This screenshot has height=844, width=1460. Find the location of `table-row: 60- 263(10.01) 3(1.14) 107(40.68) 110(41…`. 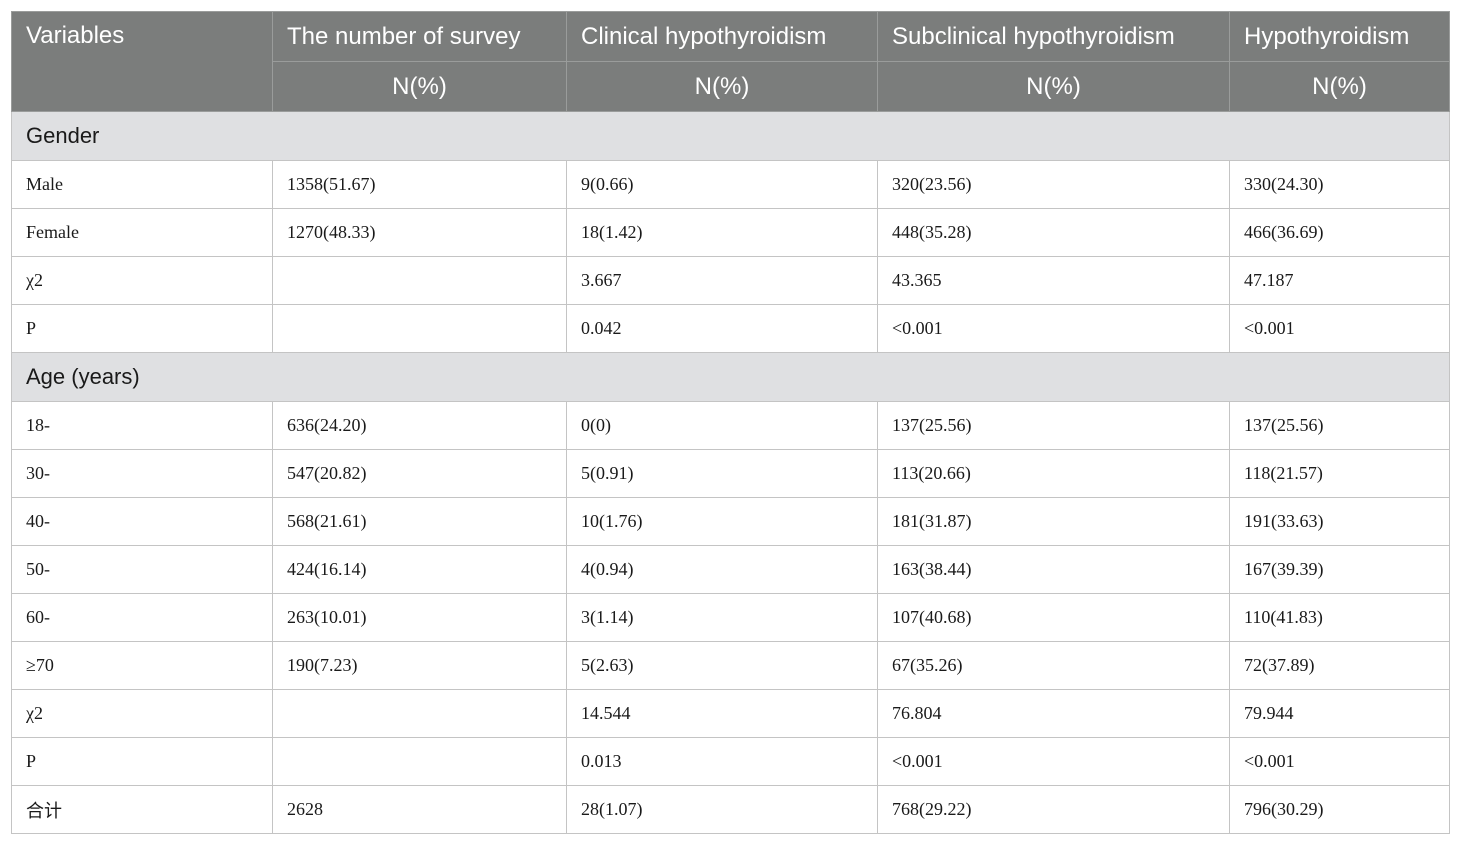

table-row: 60- 263(10.01) 3(1.14) 107(40.68) 110(41… is located at coordinates (730, 617).